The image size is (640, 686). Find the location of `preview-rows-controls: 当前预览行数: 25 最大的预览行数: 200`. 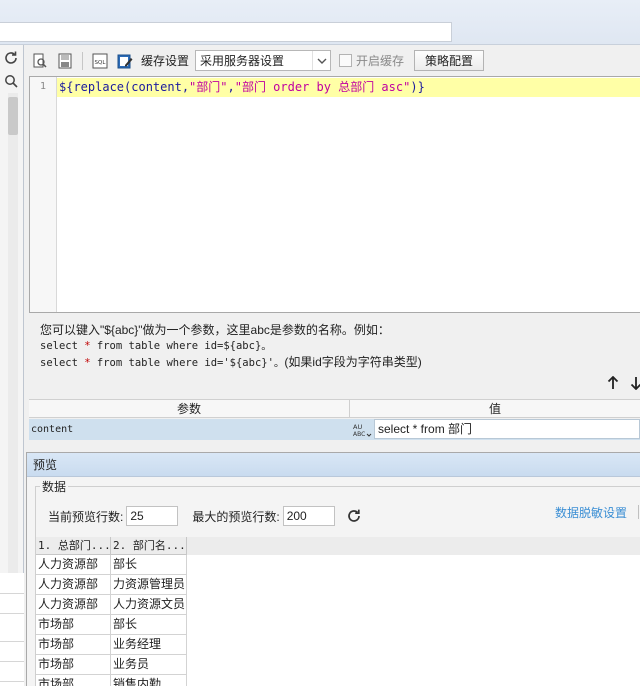

preview-rows-controls: 当前预览行数: 25 最大的预览行数: 200 is located at coordinates (205, 516).